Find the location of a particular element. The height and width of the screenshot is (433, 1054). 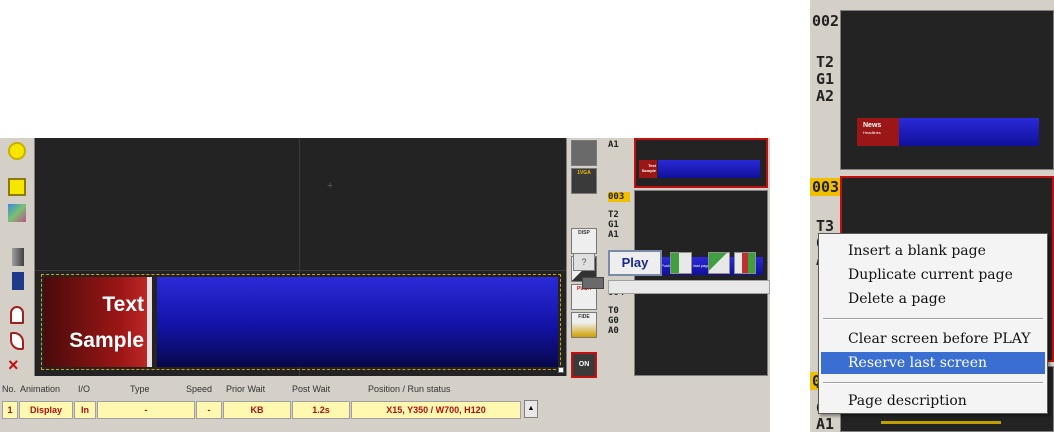

rectangle-tool-icon is located at coordinates (17, 187).